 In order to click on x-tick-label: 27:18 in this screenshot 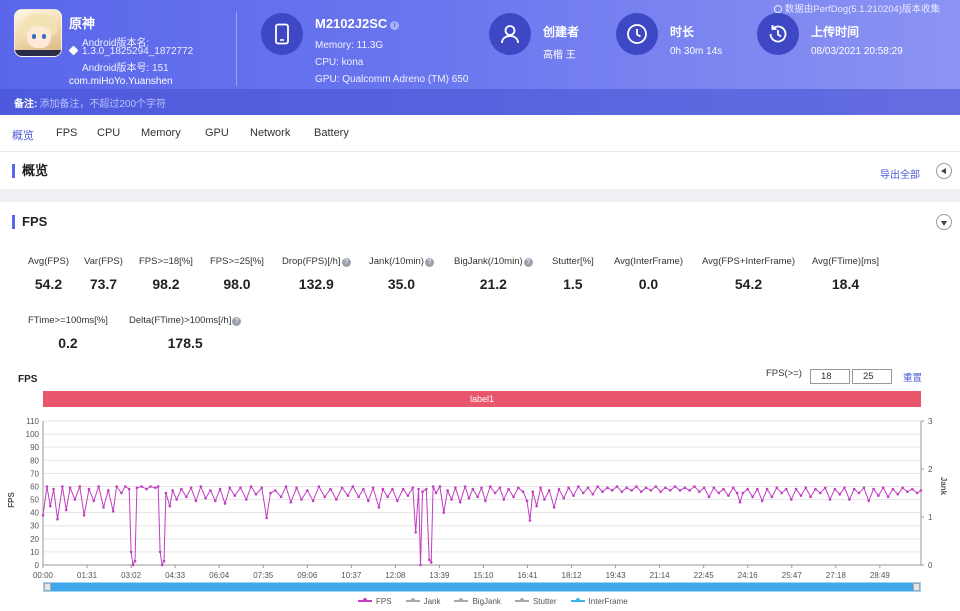, I will do `click(836, 575)`.